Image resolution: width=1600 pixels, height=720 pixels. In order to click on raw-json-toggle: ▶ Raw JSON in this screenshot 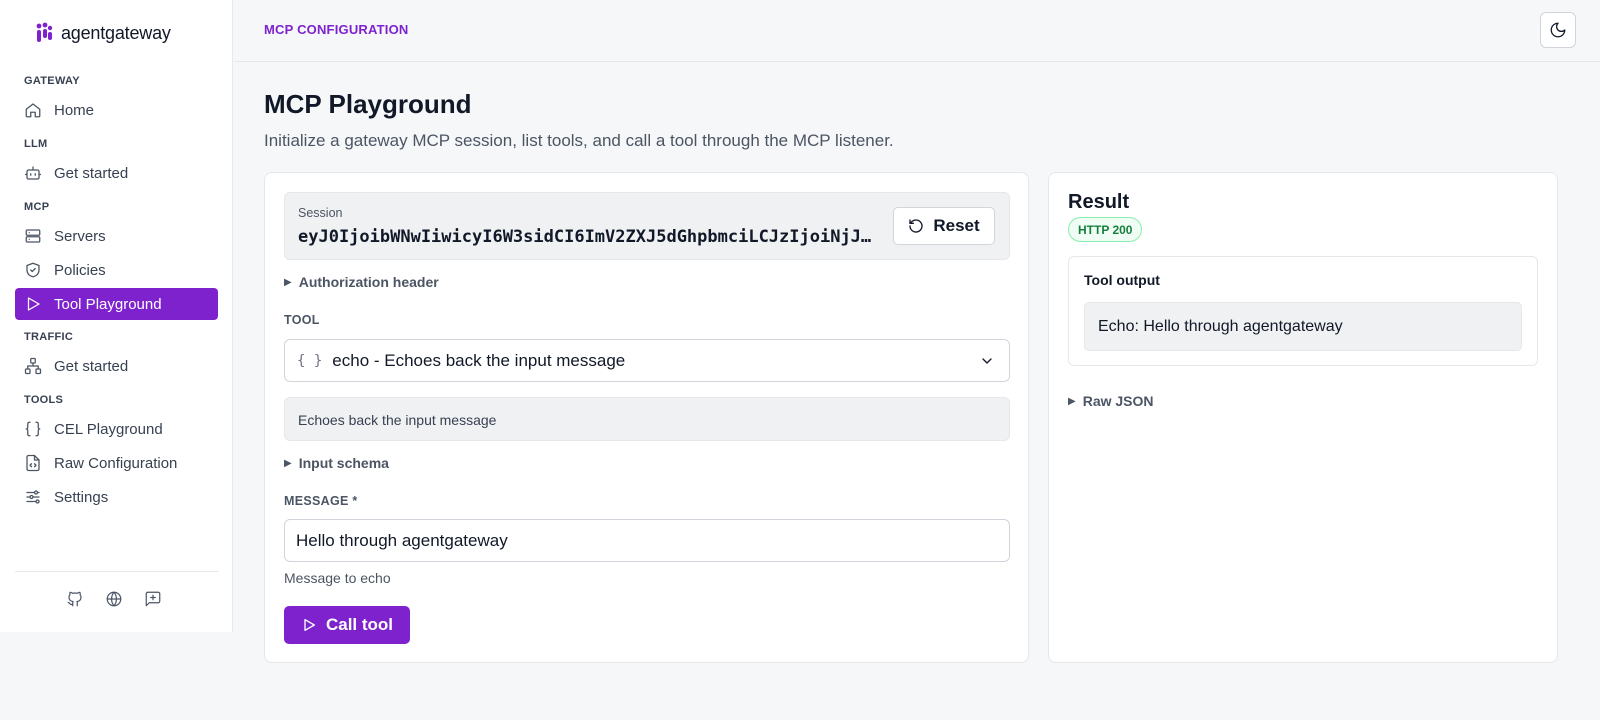, I will do `click(1111, 401)`.